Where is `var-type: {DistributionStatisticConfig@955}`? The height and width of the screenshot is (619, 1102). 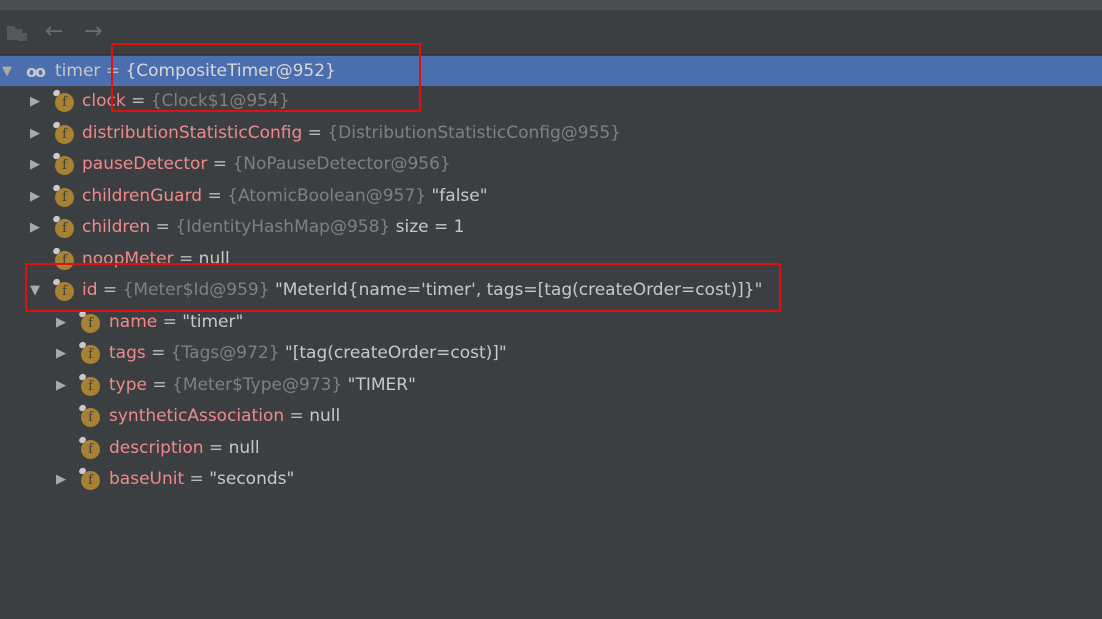 var-type: {DistributionStatisticConfig@955} is located at coordinates (474, 132).